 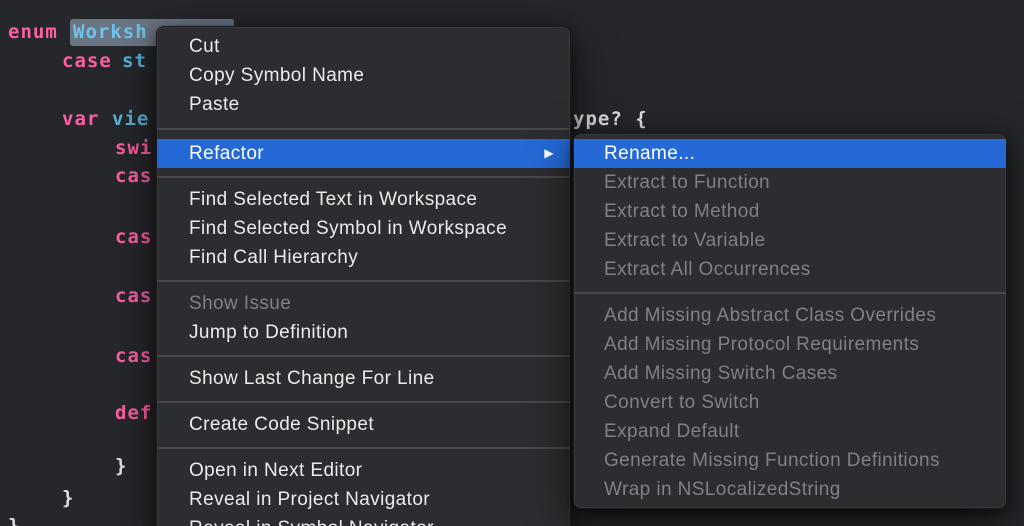 I want to click on submenu-item-add-missing-switch-cases: Add Missing Switch Cases, so click(x=790, y=373).